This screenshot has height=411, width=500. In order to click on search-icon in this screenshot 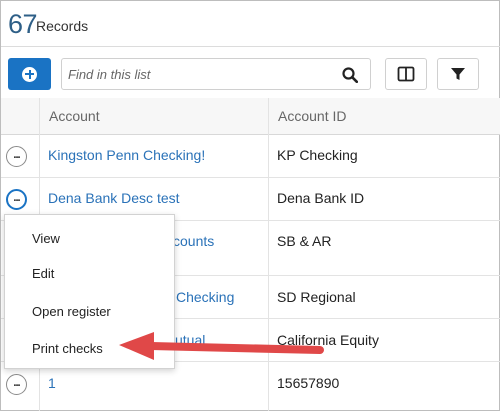, I will do `click(350, 75)`.